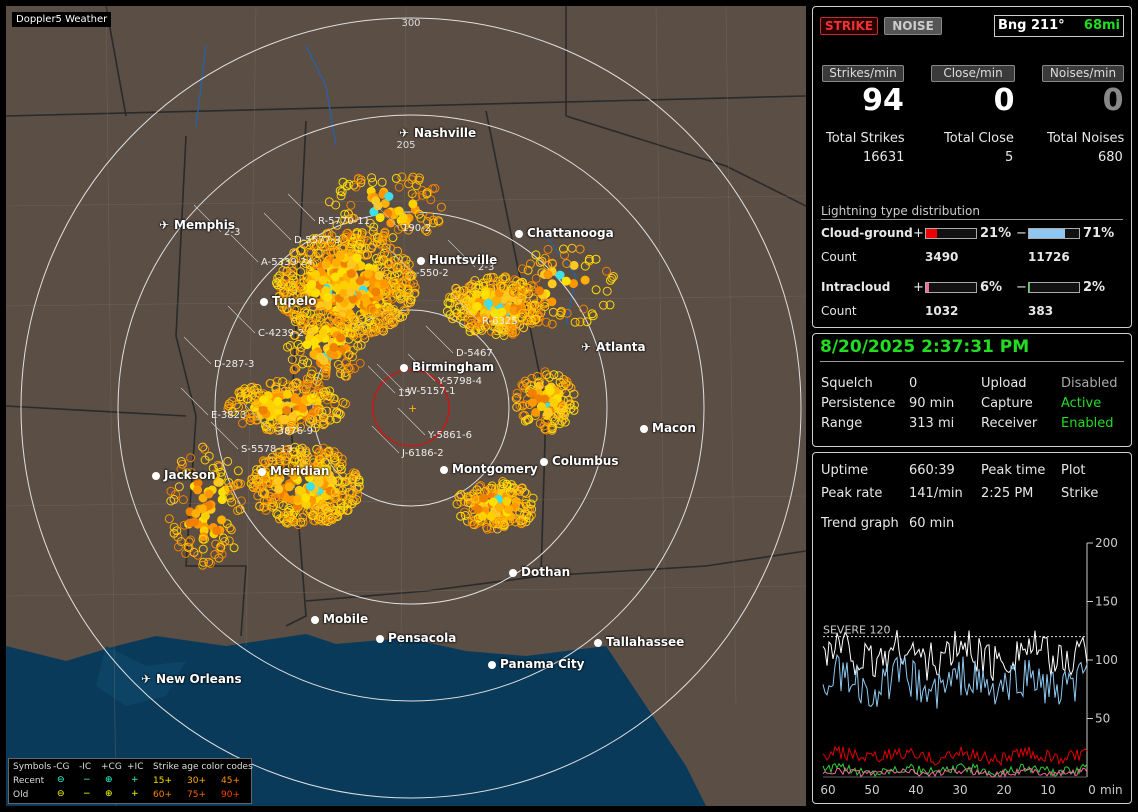 The image size is (1138, 812). I want to click on receiver-value: Enabled, so click(1087, 423).